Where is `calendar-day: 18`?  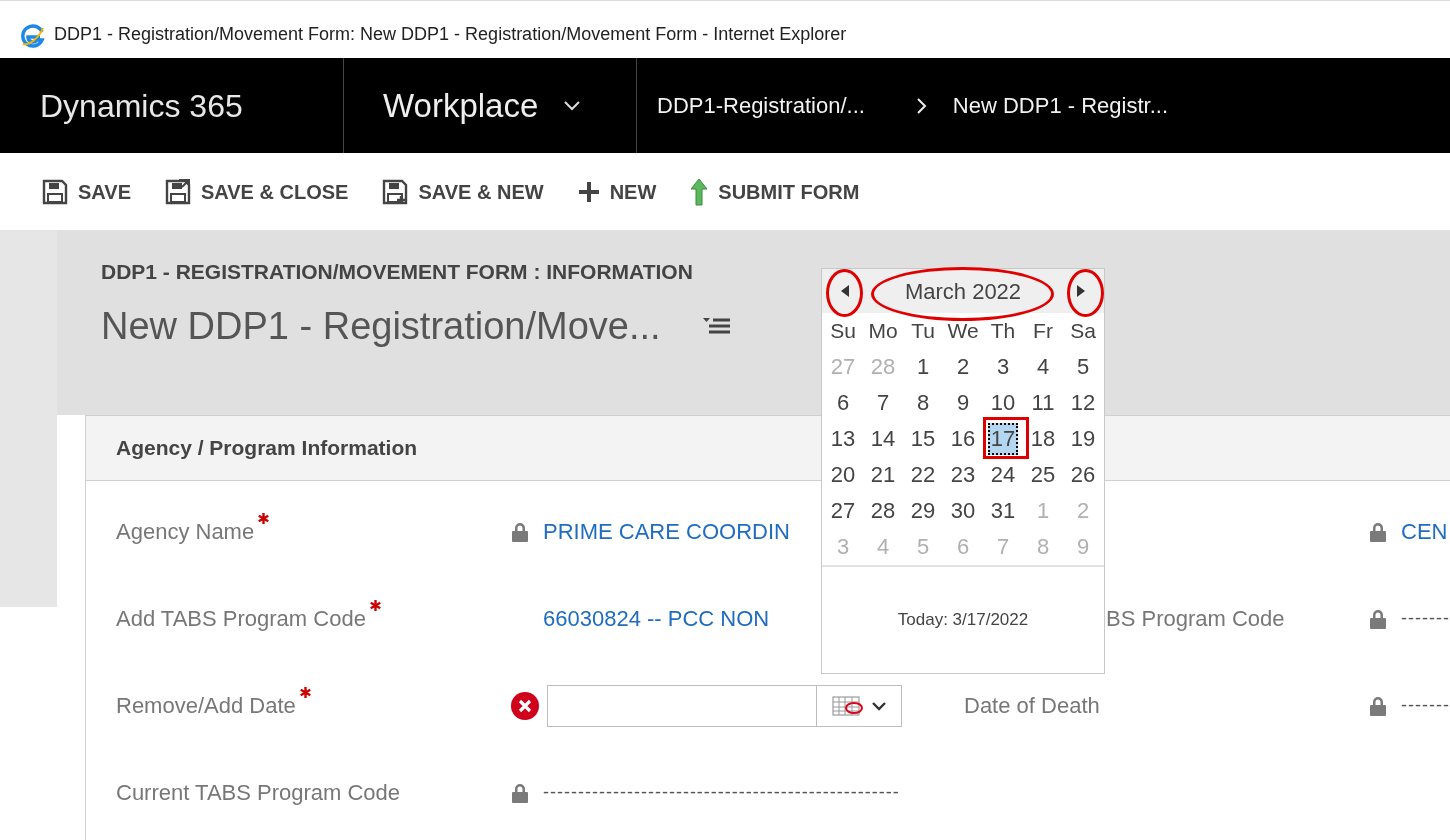
calendar-day: 18 is located at coordinates (1043, 439).